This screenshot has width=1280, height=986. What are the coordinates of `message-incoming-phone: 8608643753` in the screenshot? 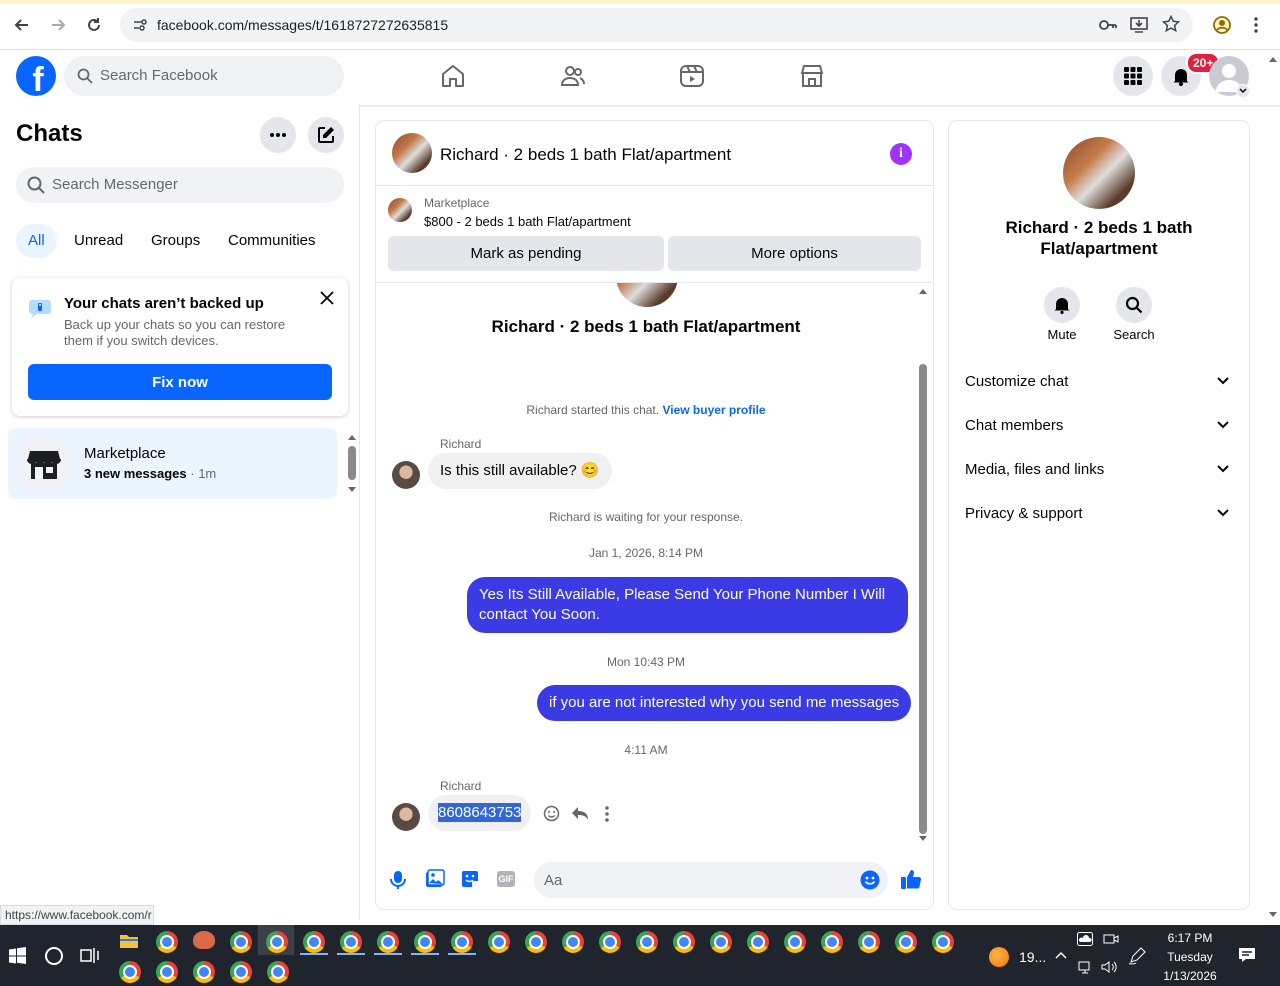 It's located at (480, 813).